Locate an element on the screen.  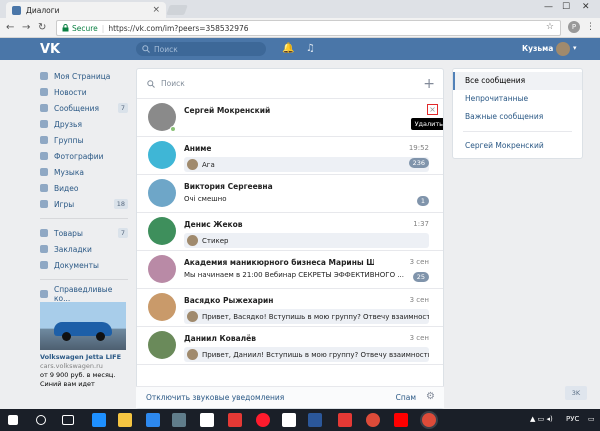
dialogs-footer: Отключить звуковые уведомления Спам ⚙ is located at coordinates (290, 397).